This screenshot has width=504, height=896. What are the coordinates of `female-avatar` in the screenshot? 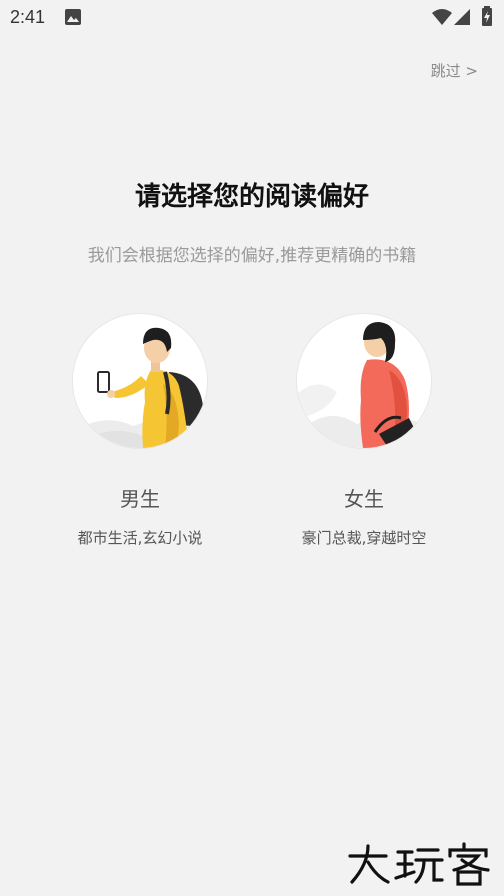 It's located at (364, 381).